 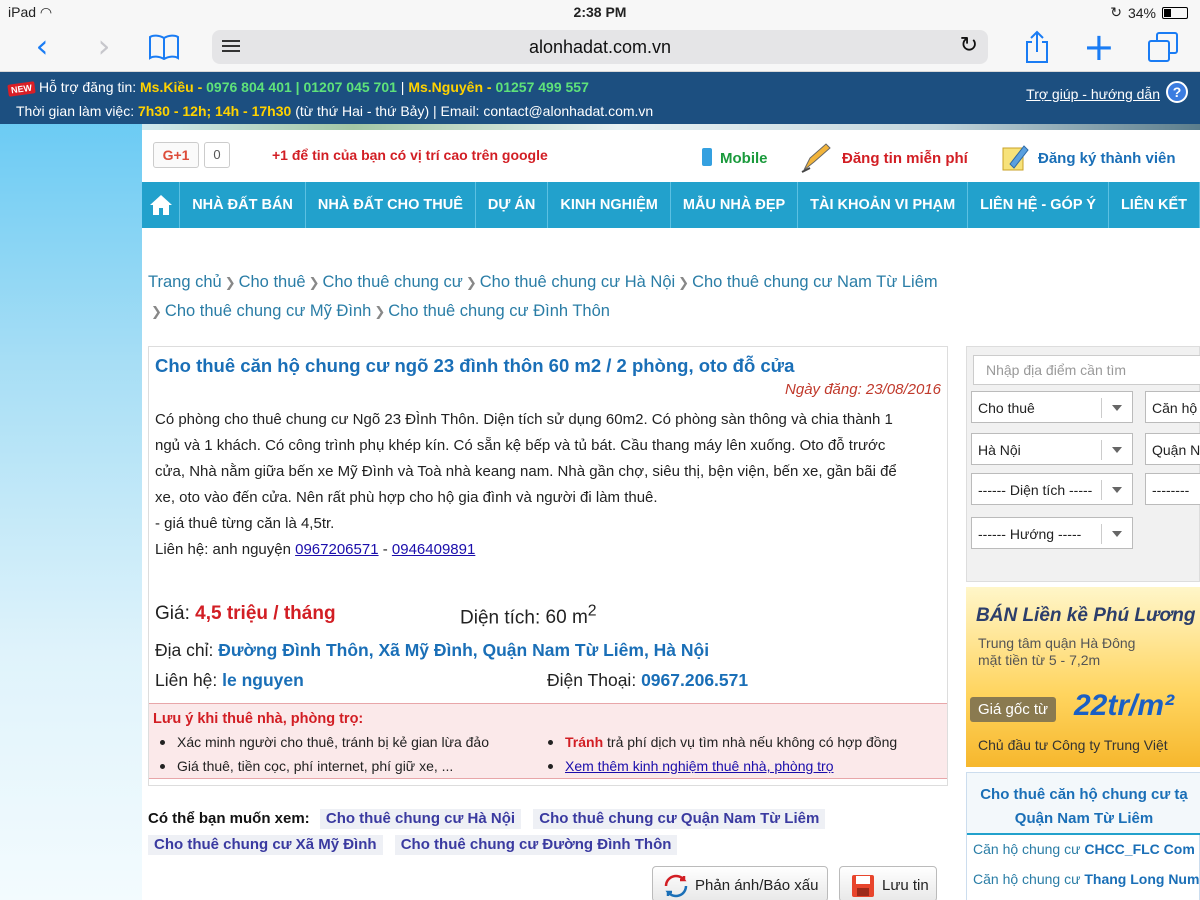 I want to click on home-icon, so click(x=161, y=205).